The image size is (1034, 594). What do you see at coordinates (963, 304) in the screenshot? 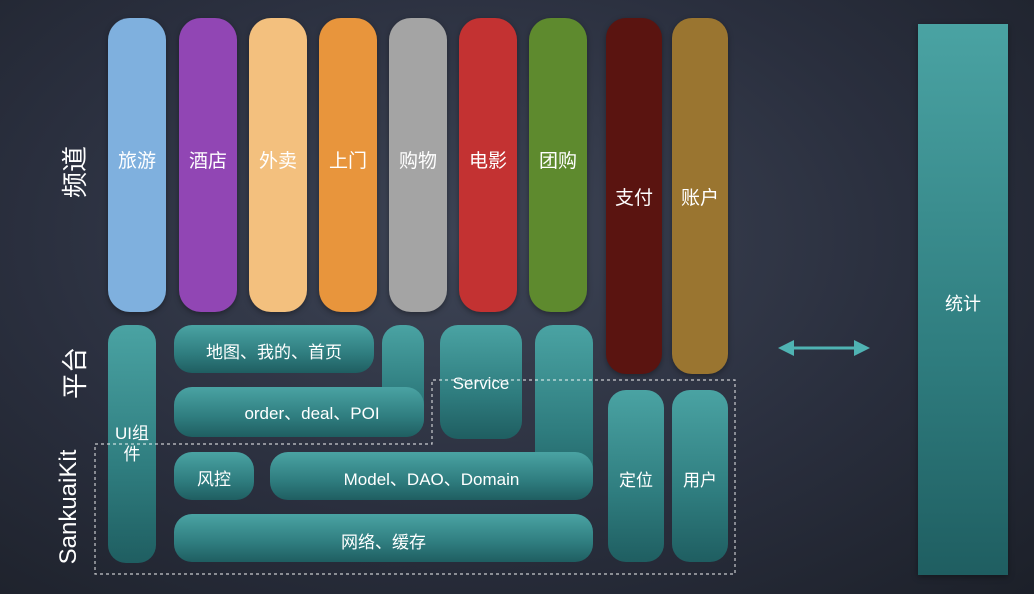
I see `statistics-label: 统计` at bounding box center [963, 304].